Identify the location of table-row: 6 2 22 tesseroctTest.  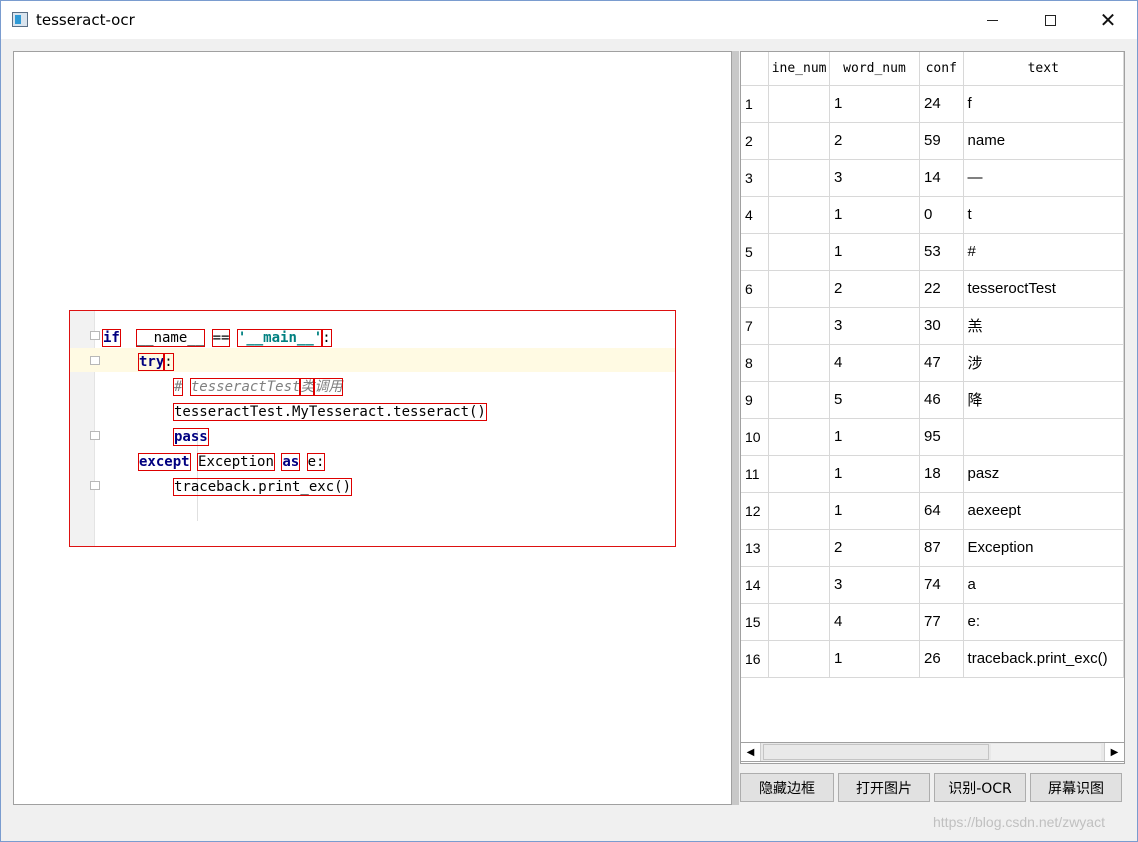
(932, 289).